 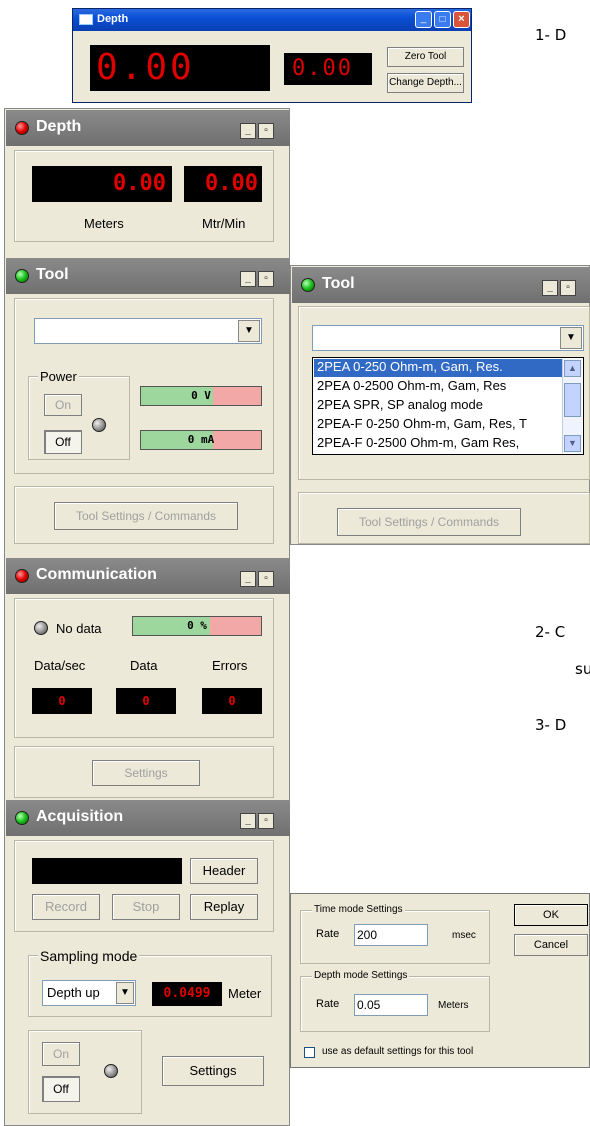 I want to click on tool-settings-button: Tool Settings / Commands, so click(x=146, y=516).